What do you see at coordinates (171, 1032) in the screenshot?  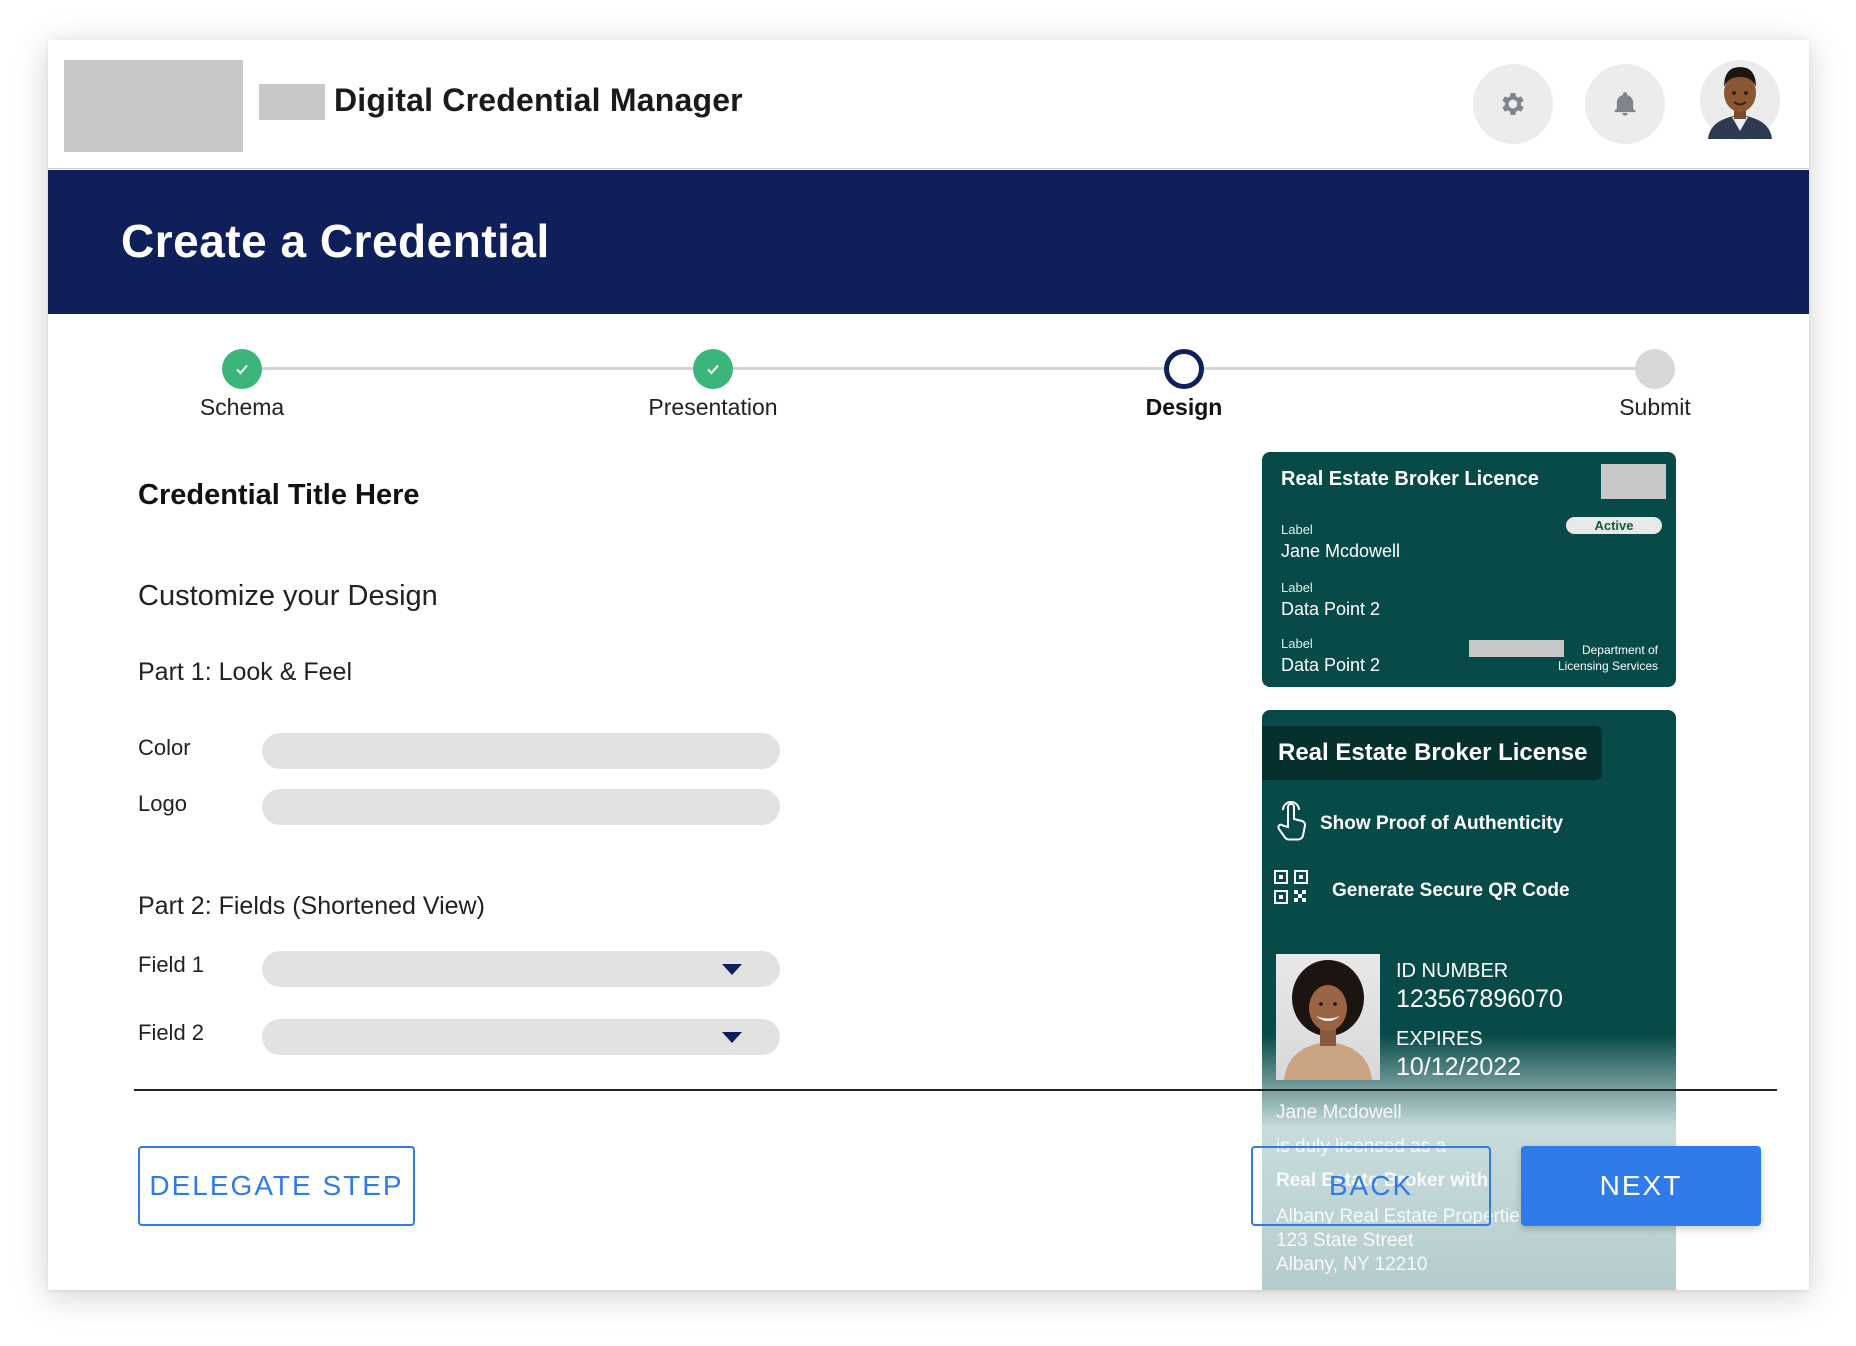 I see `field2-label: Field 2` at bounding box center [171, 1032].